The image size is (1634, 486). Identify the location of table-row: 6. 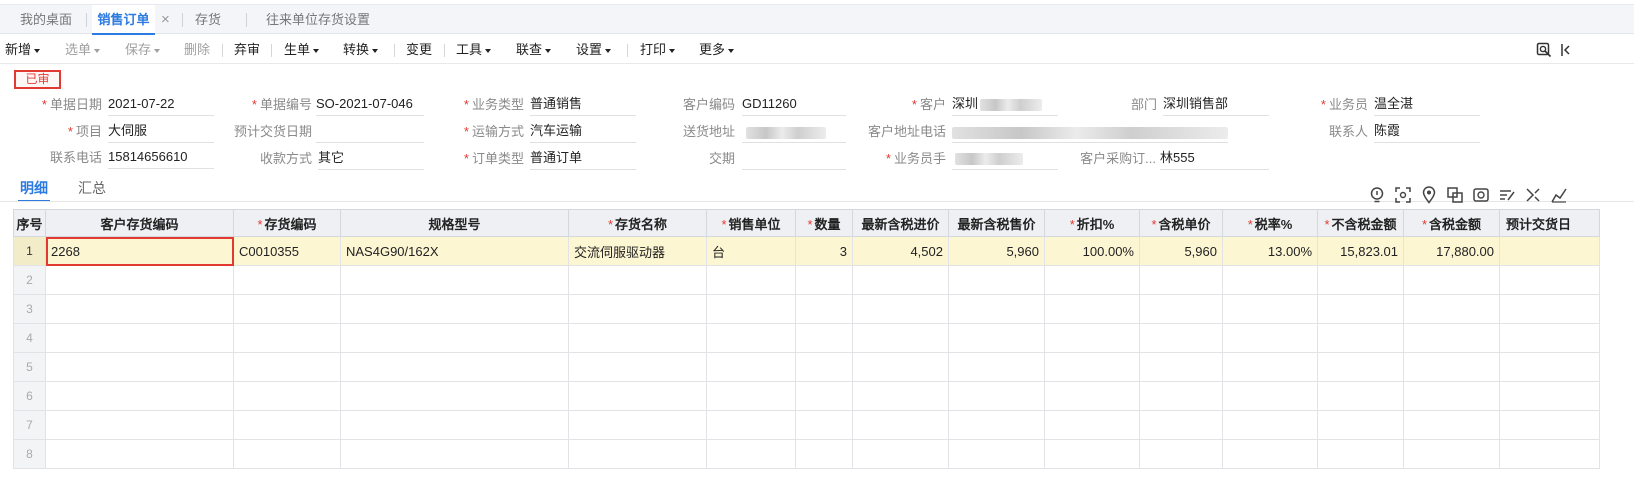
(806, 396).